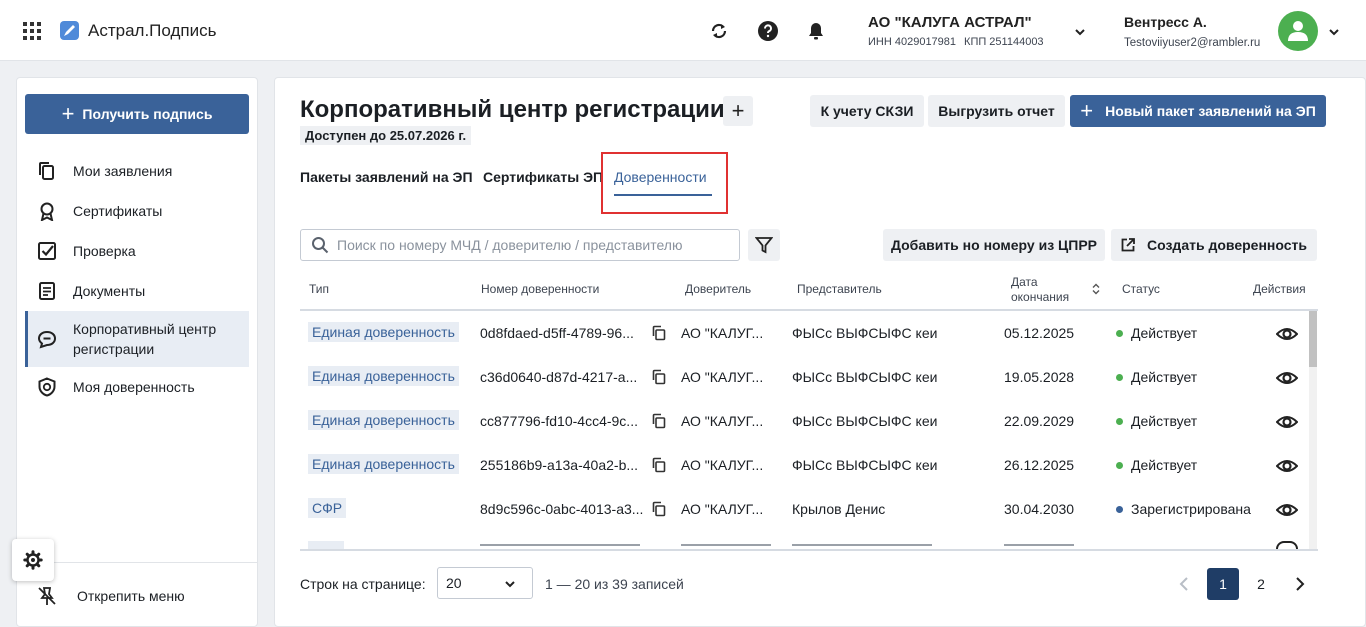 The image size is (1366, 627). I want to click on create-poa-button: Создать доверенность, so click(1214, 245).